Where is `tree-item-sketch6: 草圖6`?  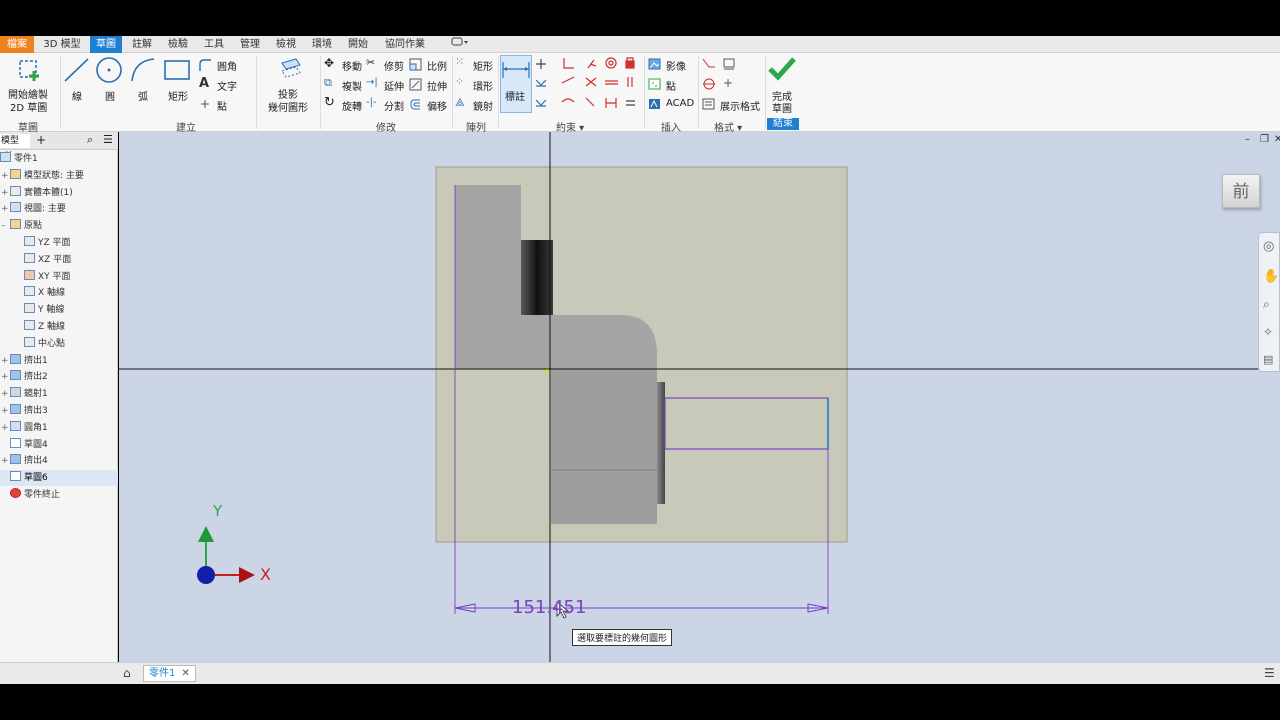 tree-item-sketch6: 草圖6 is located at coordinates (59, 478).